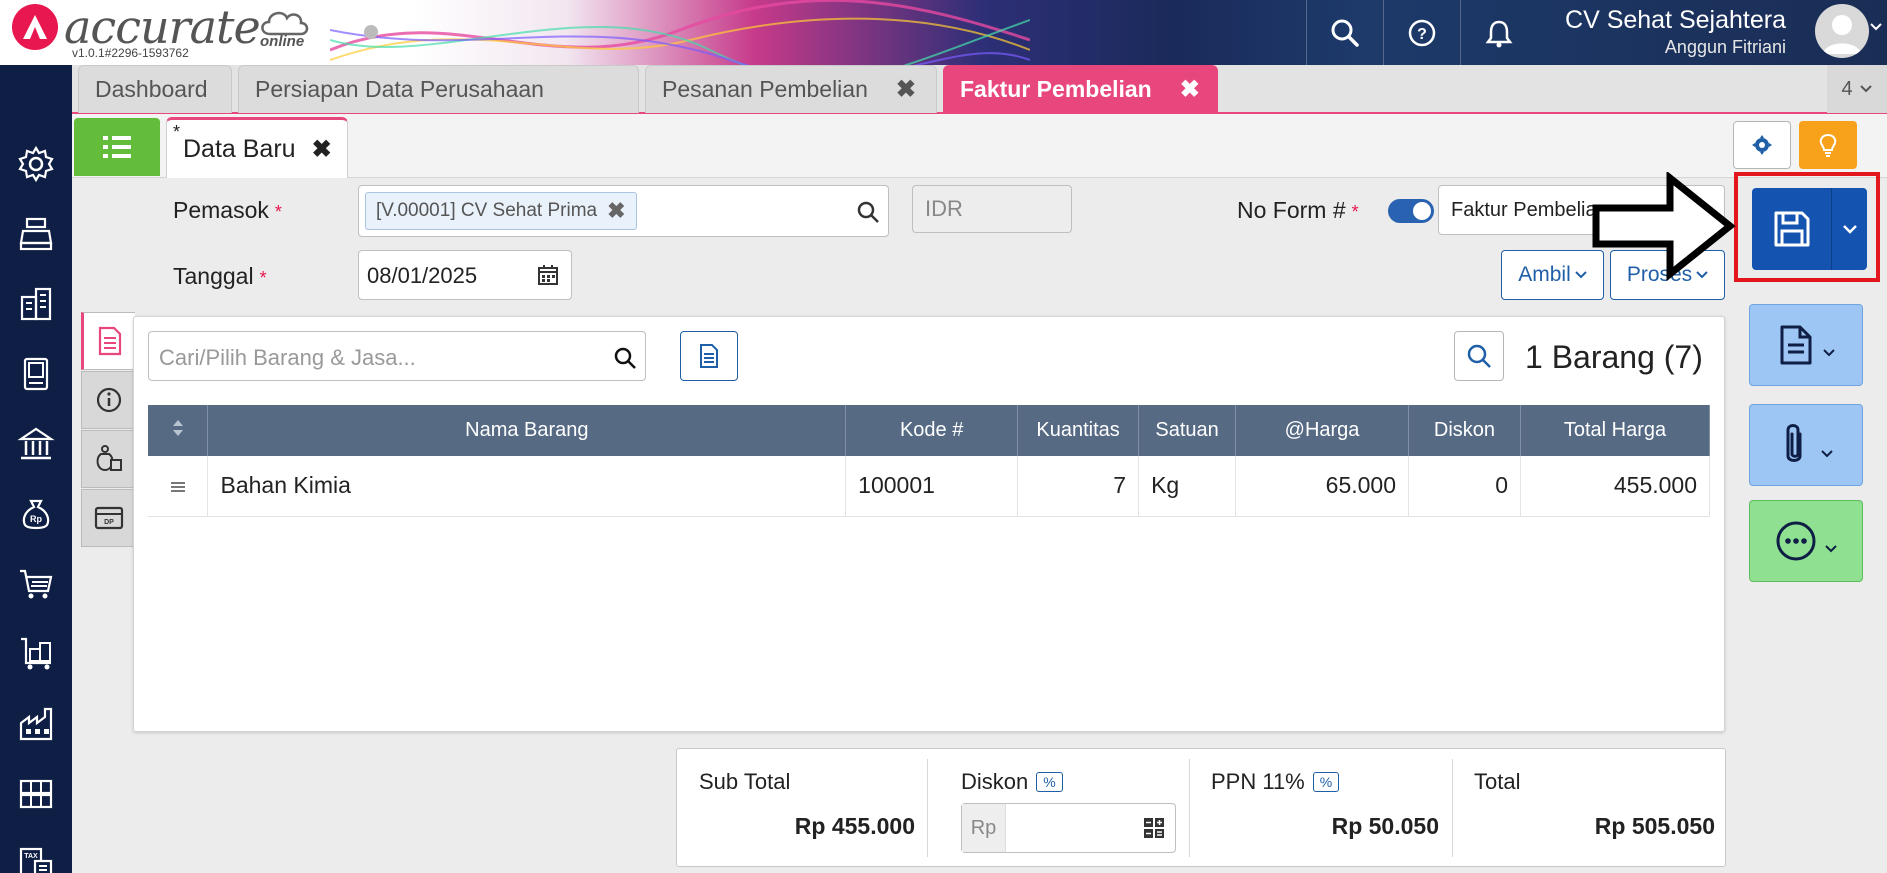 Image resolution: width=1887 pixels, height=873 pixels. I want to click on diskon-percent-toggle: %, so click(1049, 782).